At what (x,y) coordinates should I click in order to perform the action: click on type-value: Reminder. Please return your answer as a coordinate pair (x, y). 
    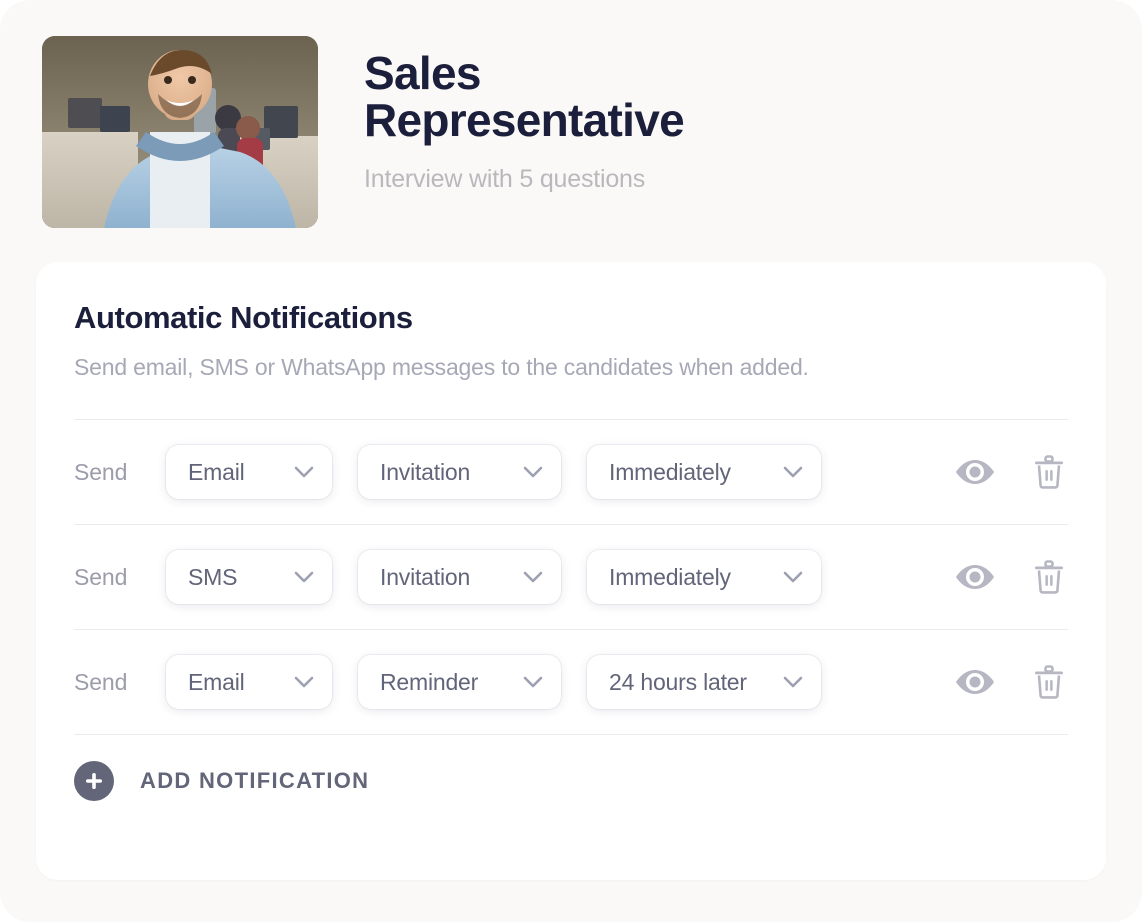
    Looking at the image, I should click on (429, 681).